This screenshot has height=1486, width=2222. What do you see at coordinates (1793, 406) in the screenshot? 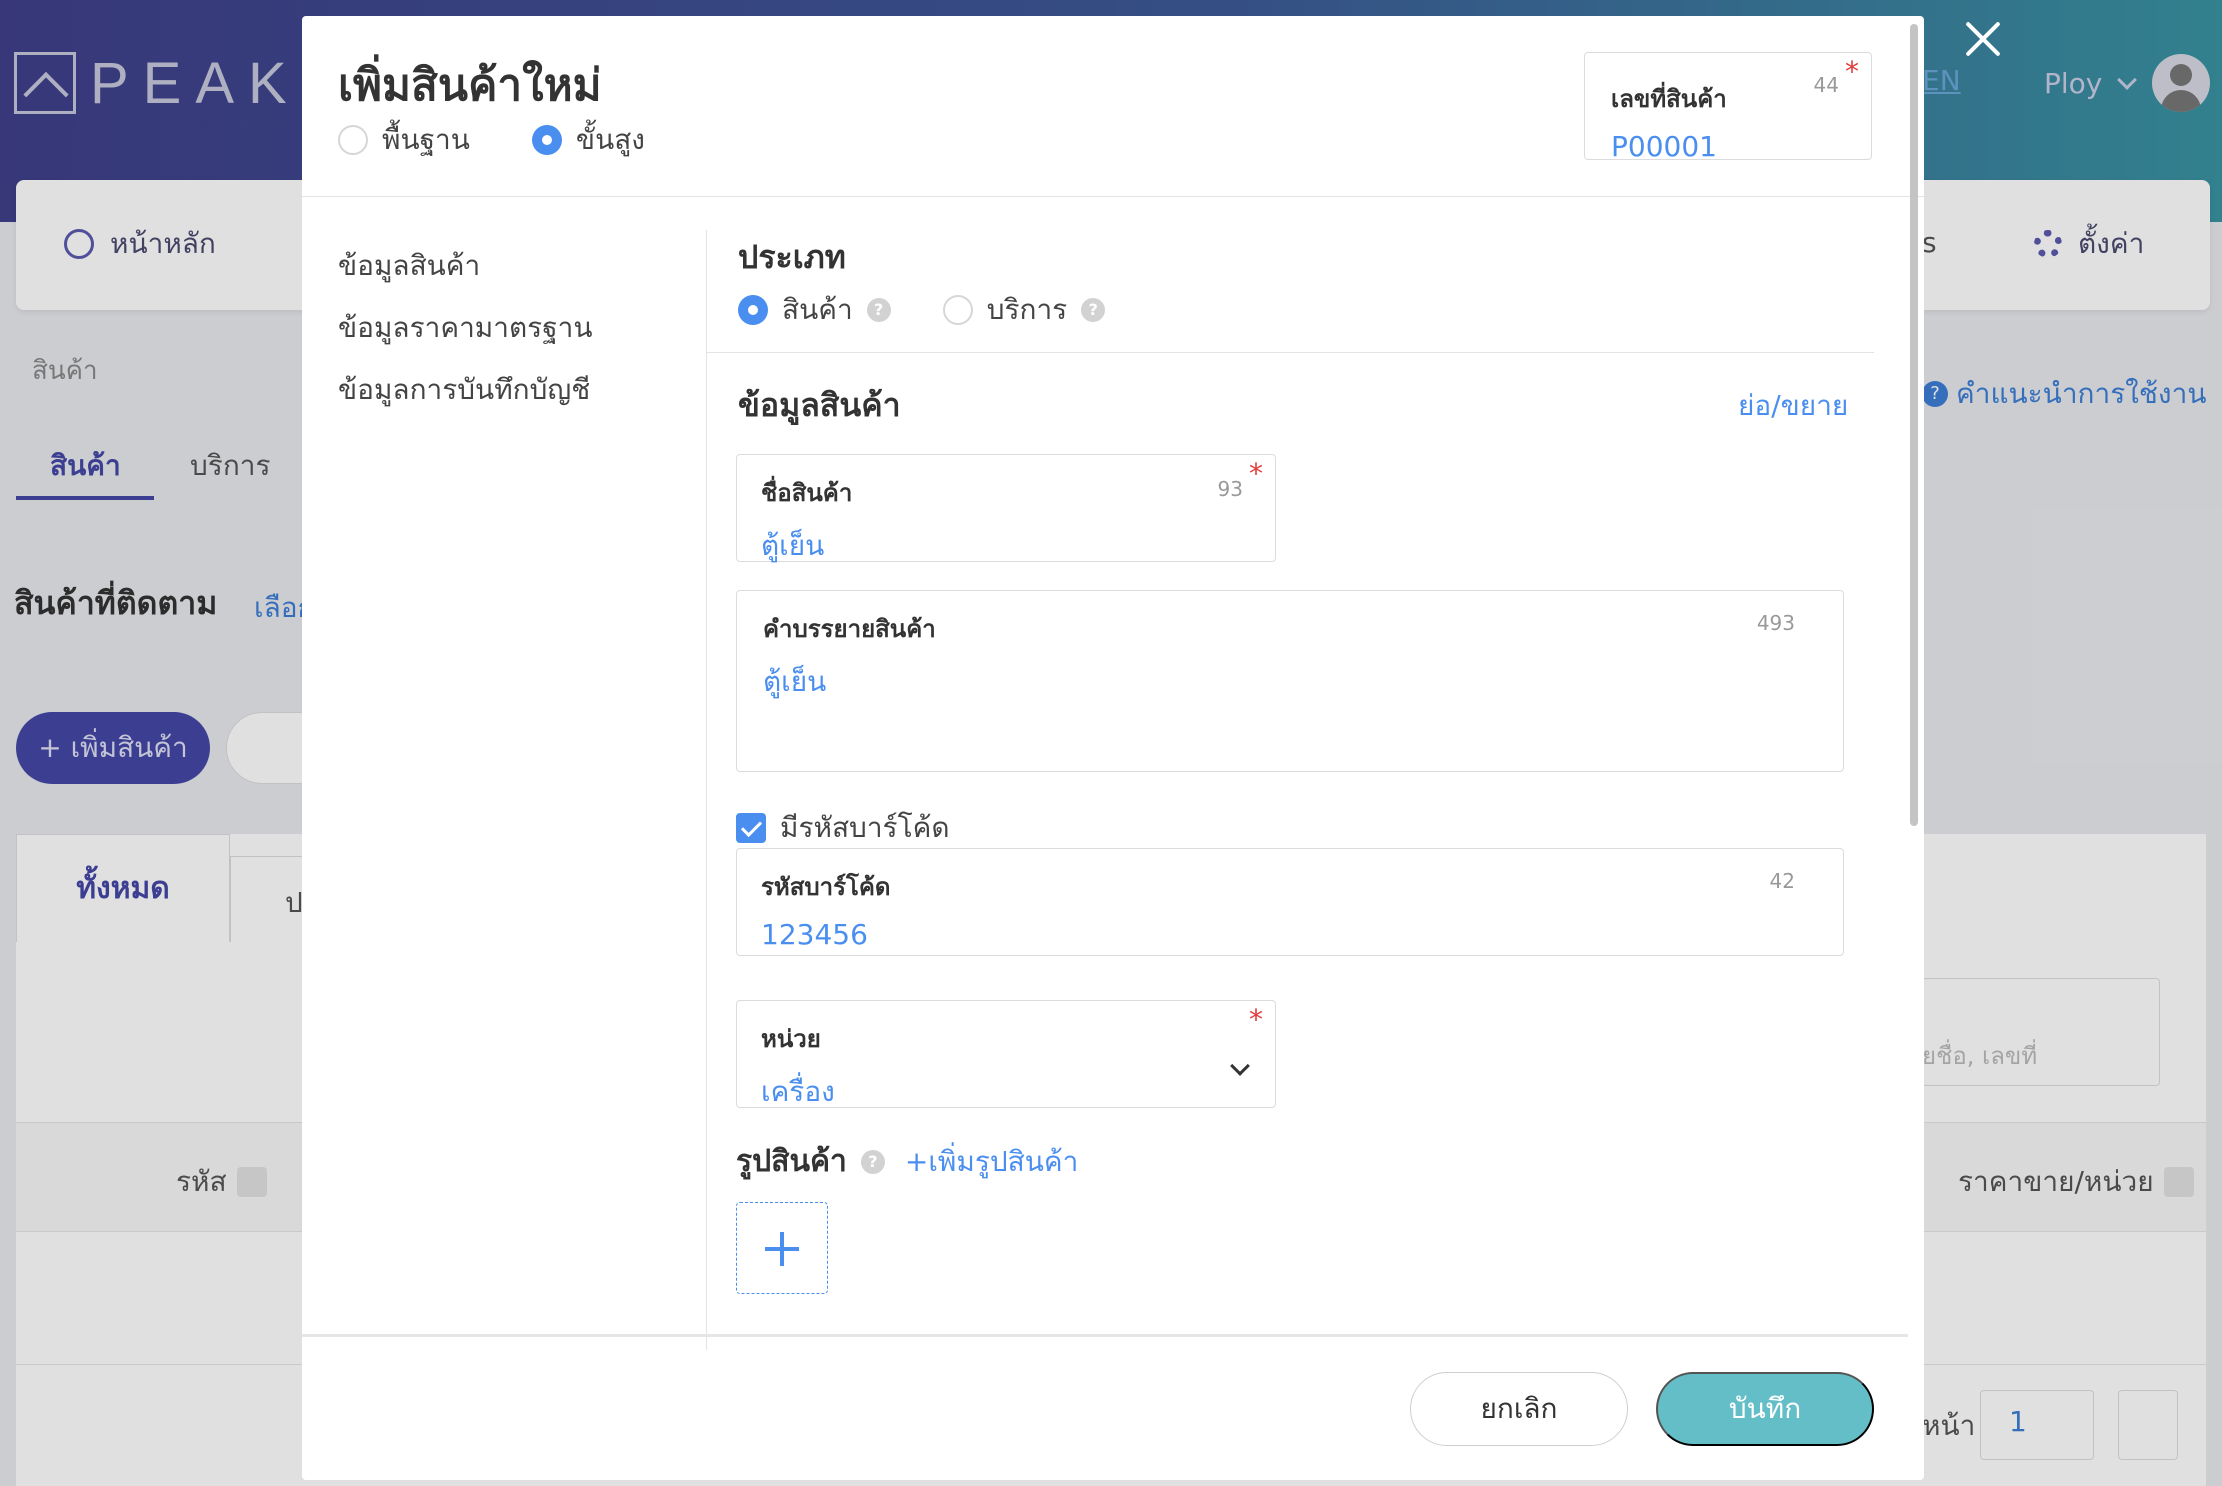
I see `collapse-expand-link: ย่อ/ขยาย` at bounding box center [1793, 406].